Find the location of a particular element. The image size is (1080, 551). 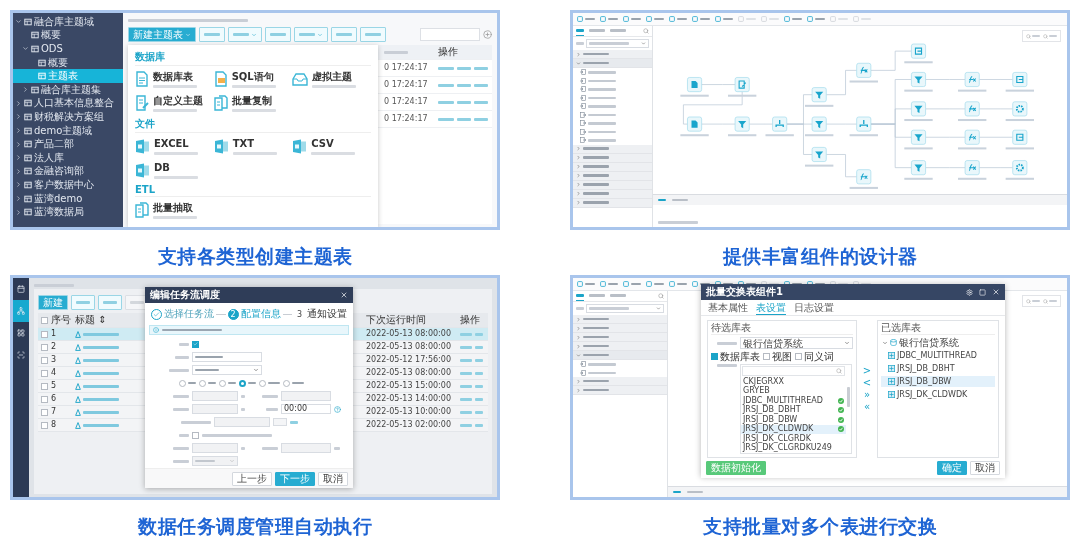

menu-section-title: 文件 is located at coordinates (253, 124).